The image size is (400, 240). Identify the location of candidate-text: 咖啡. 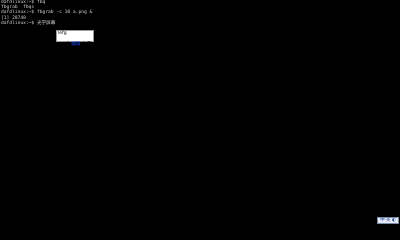
(76, 44).